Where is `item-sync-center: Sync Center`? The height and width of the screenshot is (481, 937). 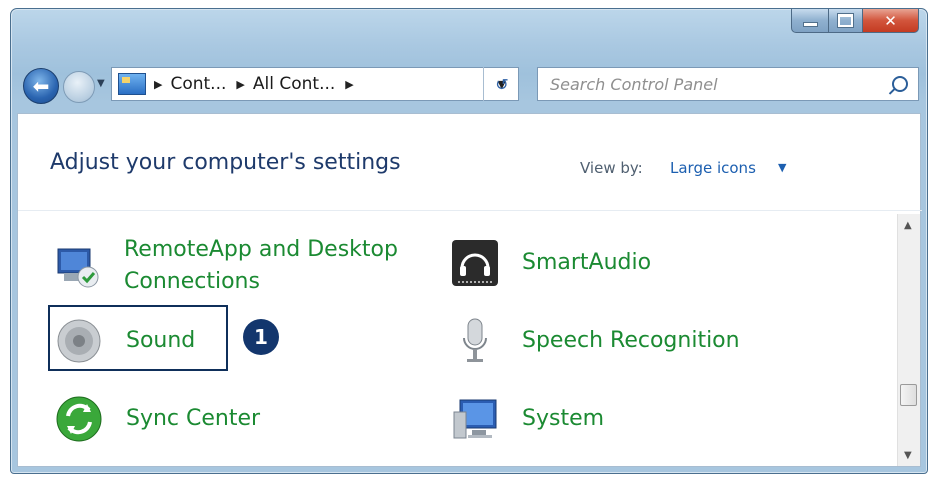 item-sync-center: Sync Center is located at coordinates (157, 419).